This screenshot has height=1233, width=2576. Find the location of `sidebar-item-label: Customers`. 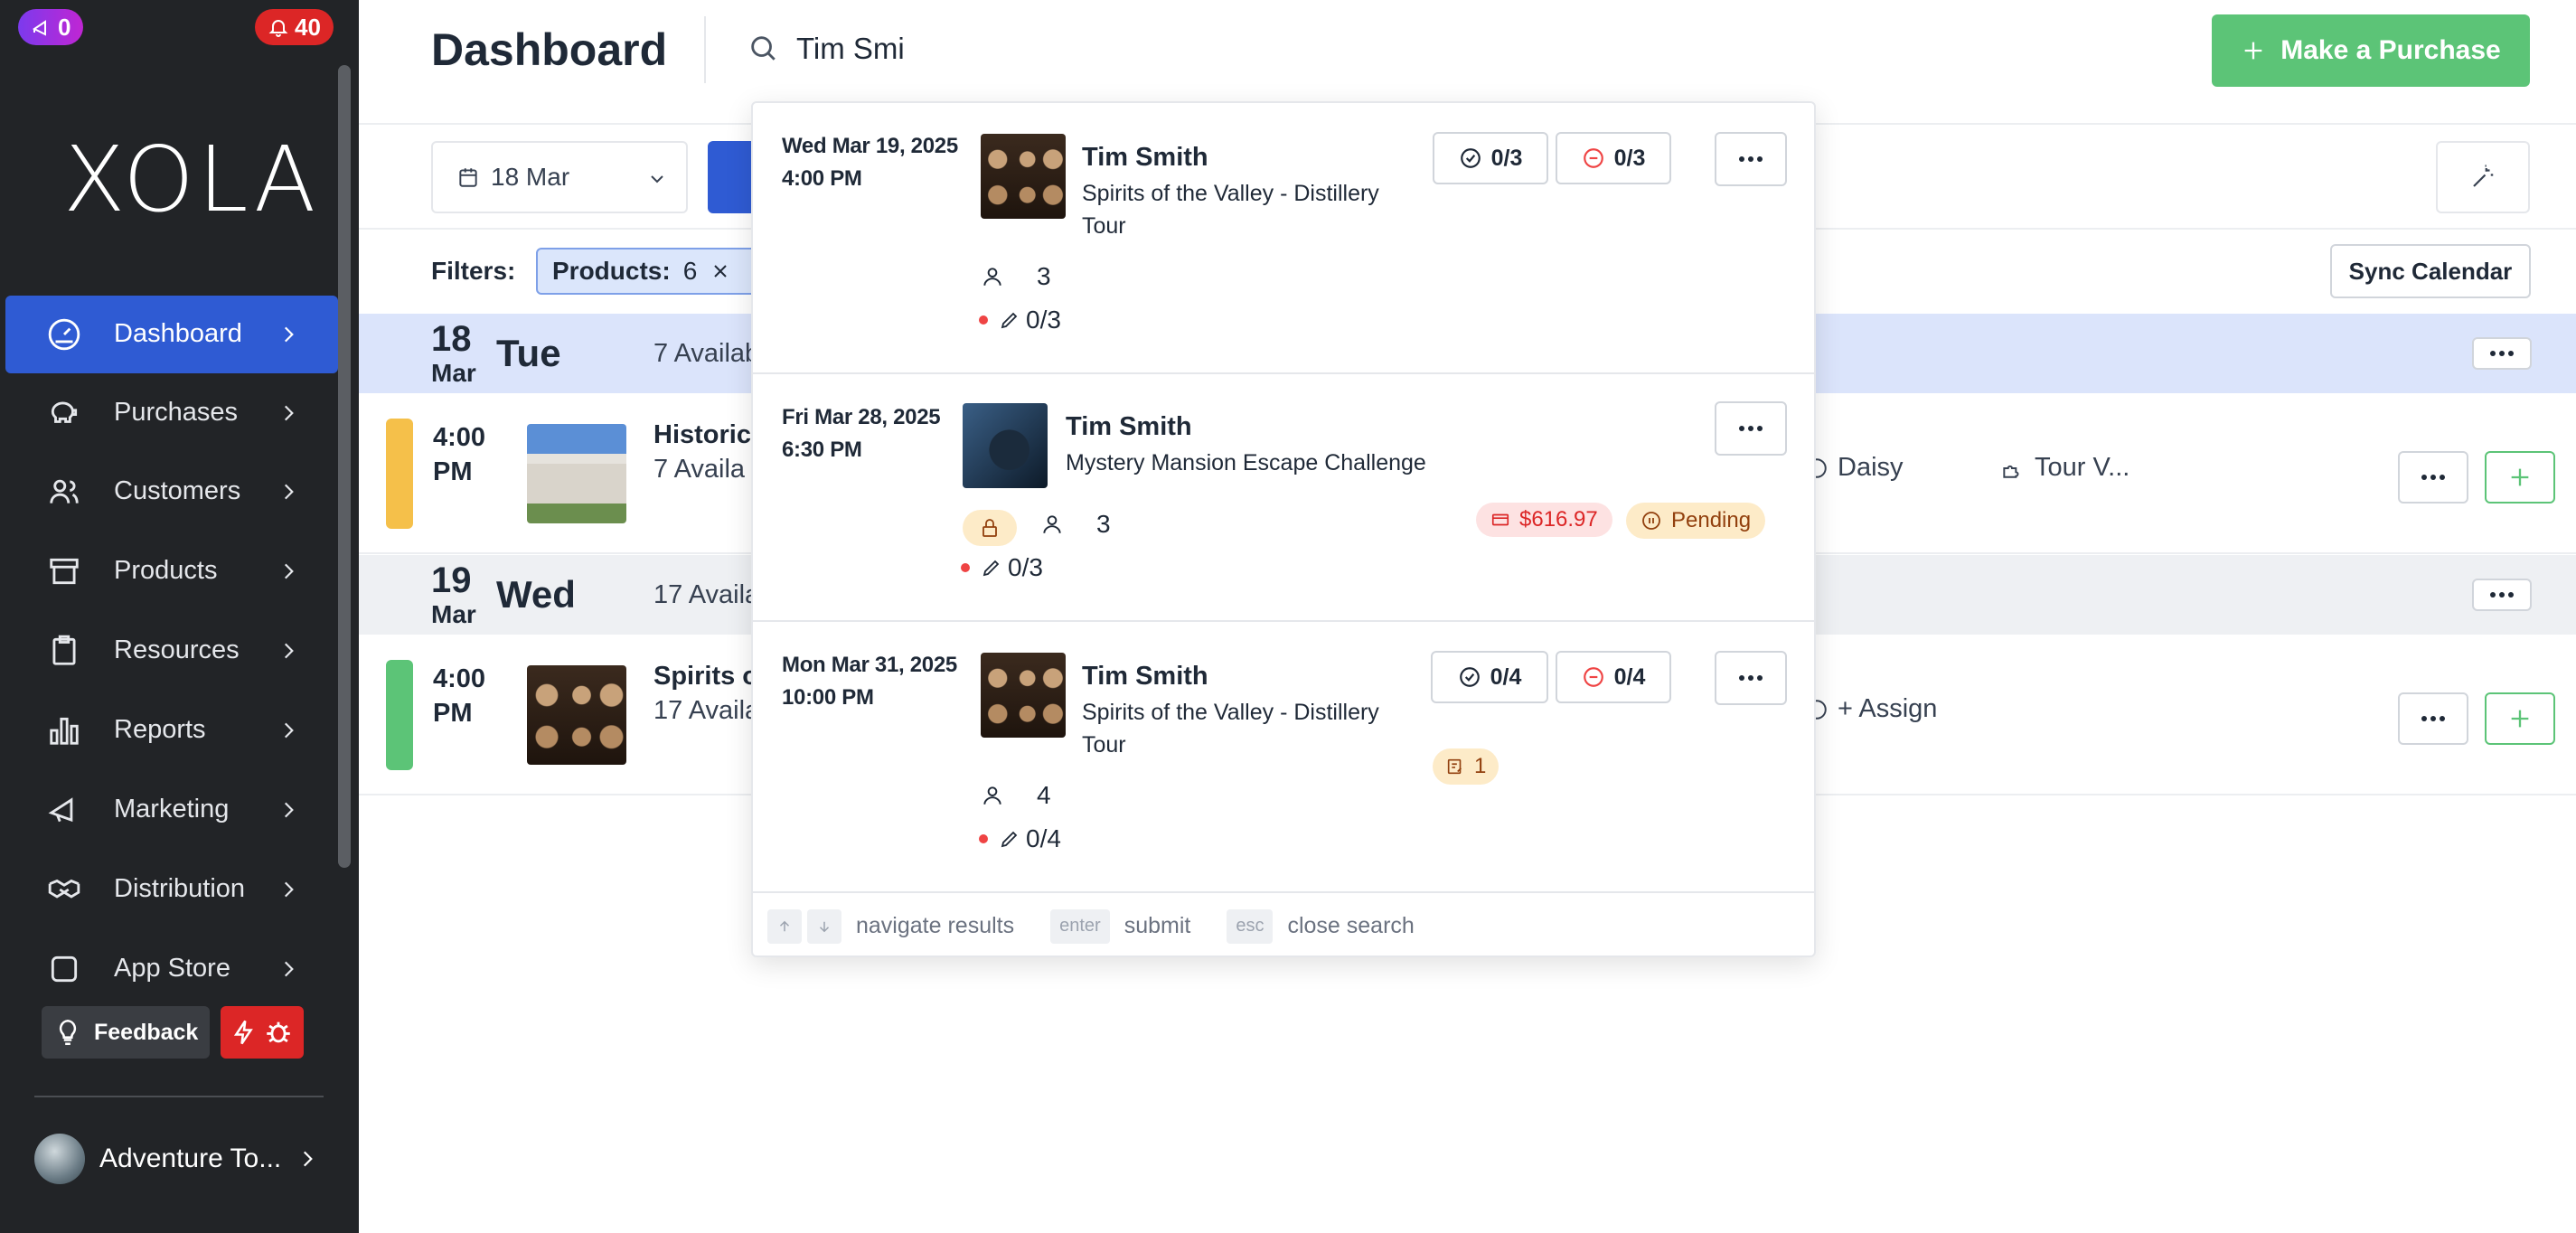

sidebar-item-label: Customers is located at coordinates (177, 490).